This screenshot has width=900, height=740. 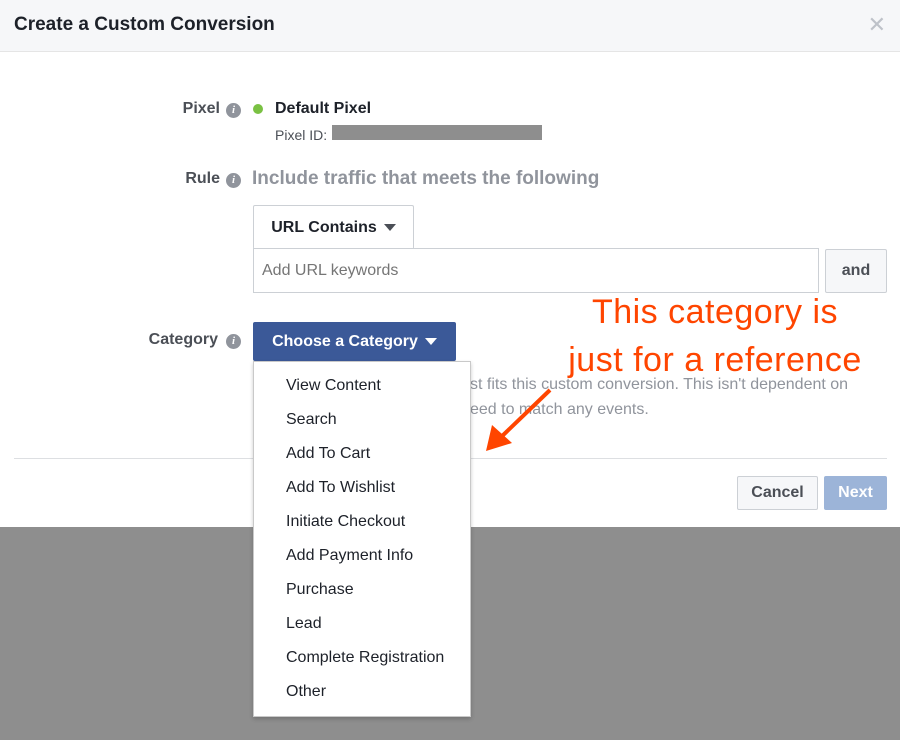 I want to click on menu-item-add-to-cart: Add To Cart, so click(x=362, y=454).